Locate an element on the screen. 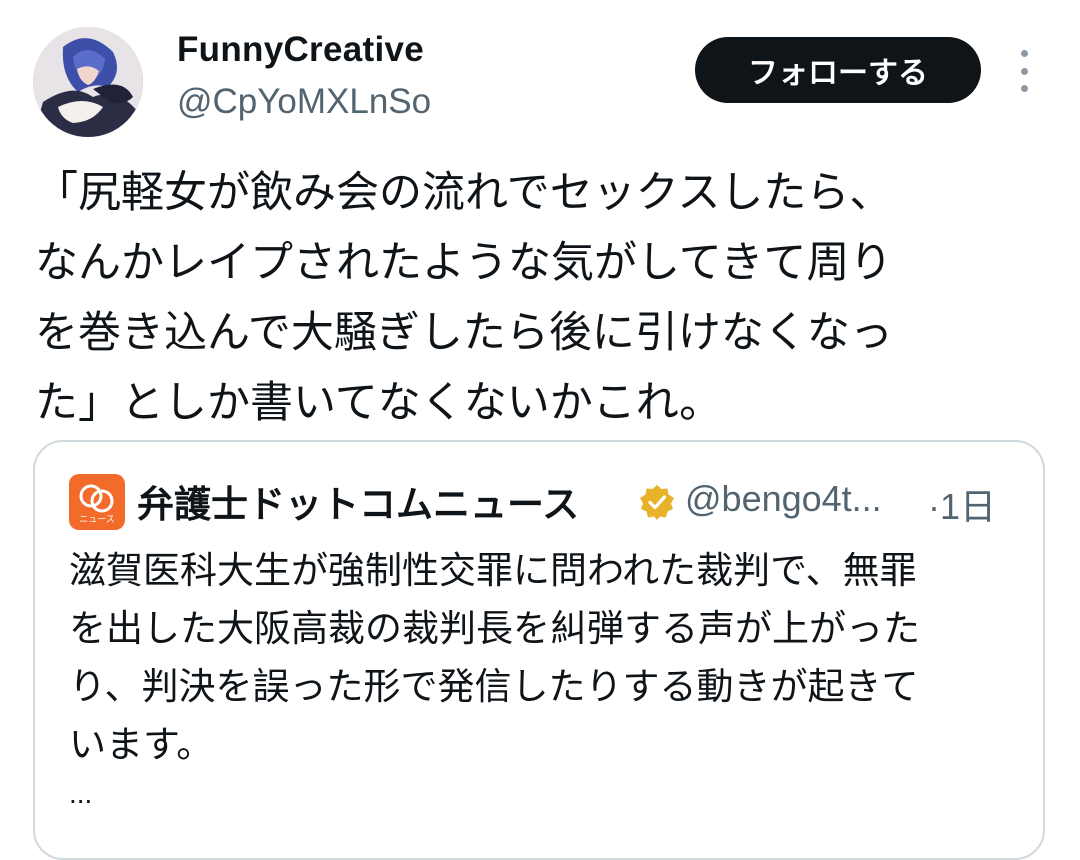 The width and height of the screenshot is (1080, 860). logo-text: ニュース is located at coordinates (97, 520).